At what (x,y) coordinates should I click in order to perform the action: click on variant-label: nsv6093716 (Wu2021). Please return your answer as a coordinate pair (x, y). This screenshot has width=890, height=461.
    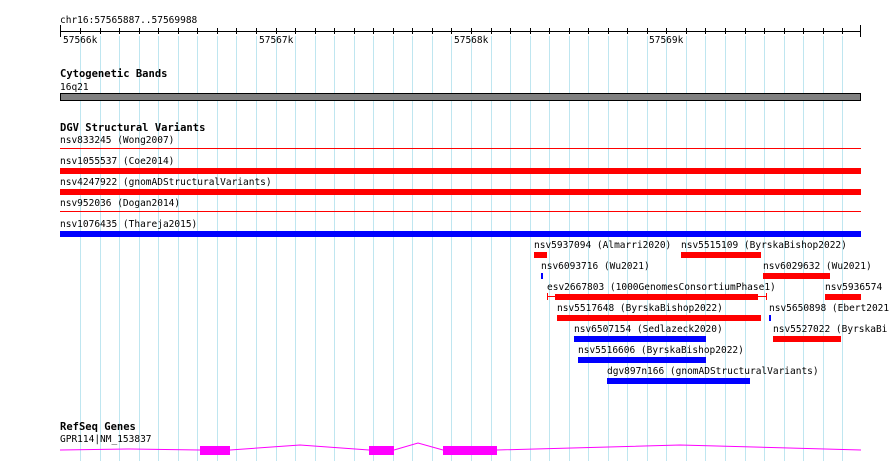
    Looking at the image, I should click on (595, 266).